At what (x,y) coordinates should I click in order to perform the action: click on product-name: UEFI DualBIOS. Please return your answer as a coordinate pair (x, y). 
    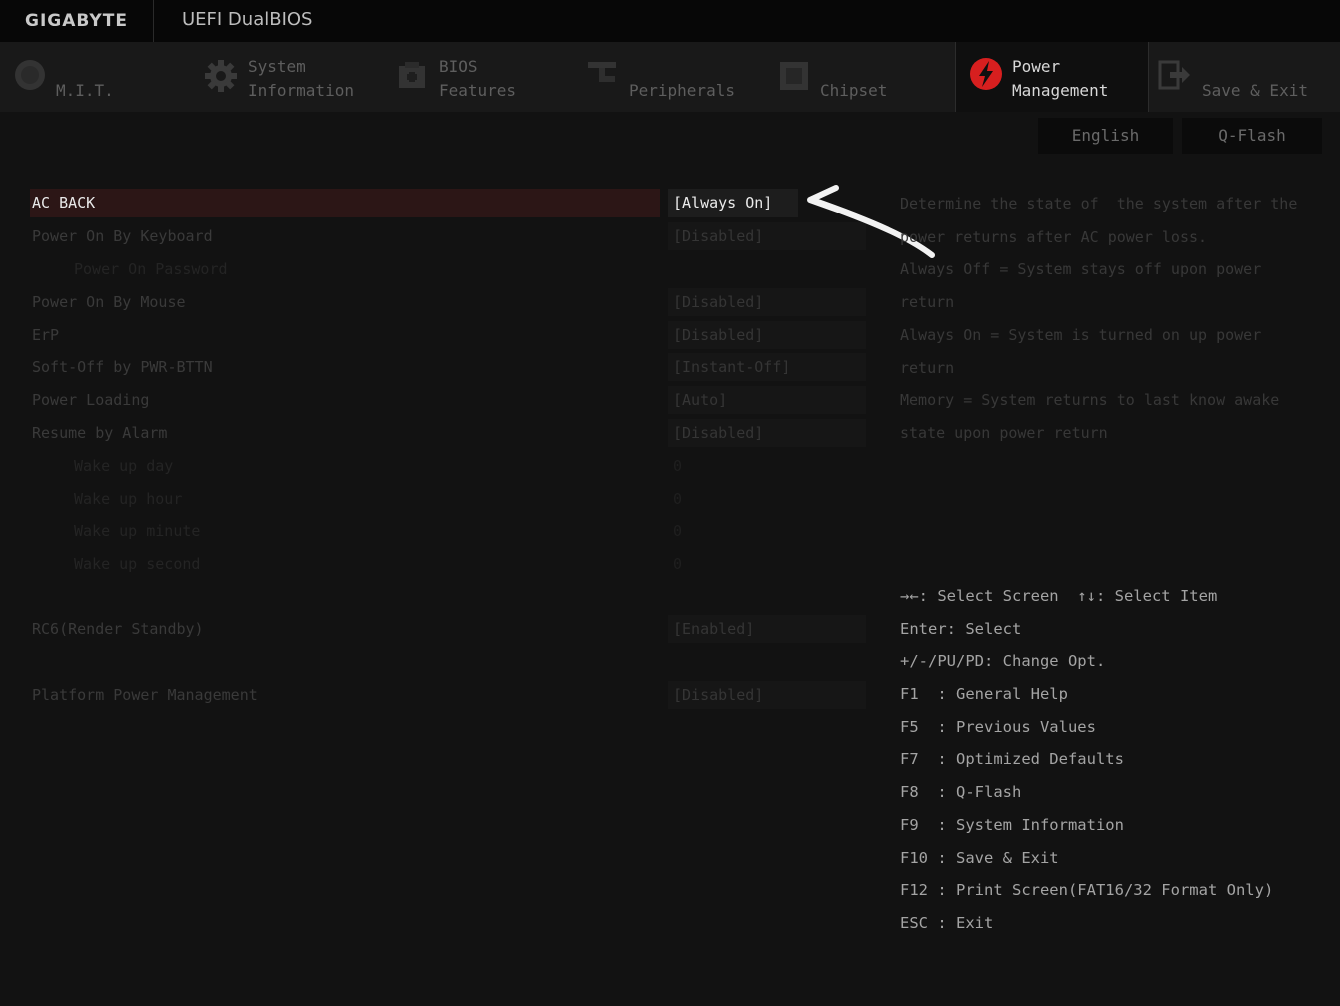
    Looking at the image, I should click on (247, 19).